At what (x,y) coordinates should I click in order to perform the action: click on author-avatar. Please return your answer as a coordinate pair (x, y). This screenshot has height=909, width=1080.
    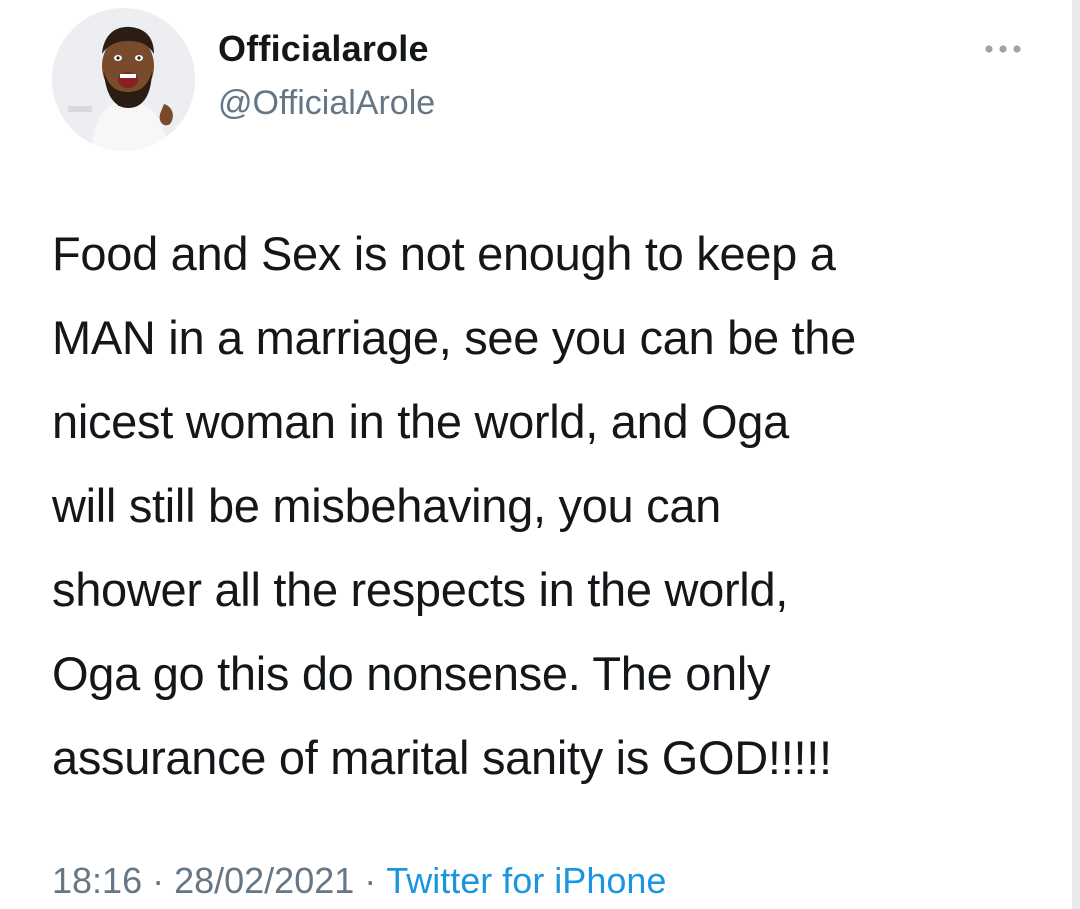
    Looking at the image, I should click on (123, 79).